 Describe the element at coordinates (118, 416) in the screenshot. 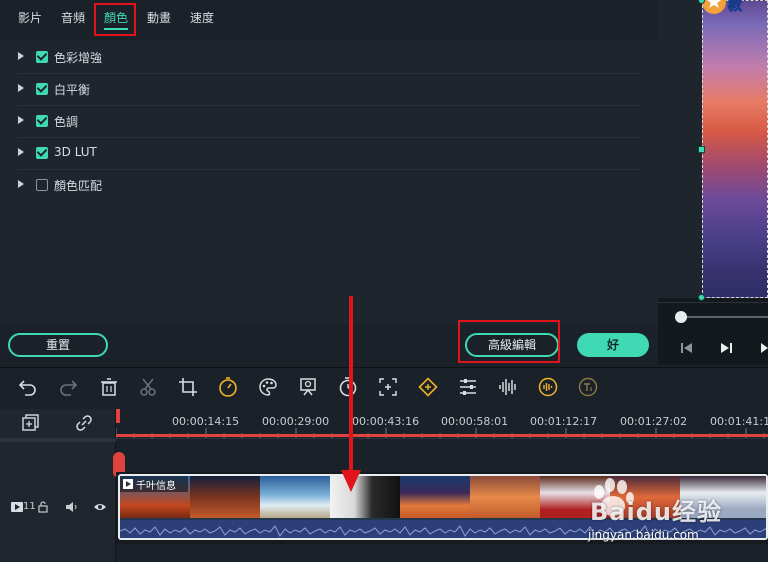

I see `playhead-marker` at that location.